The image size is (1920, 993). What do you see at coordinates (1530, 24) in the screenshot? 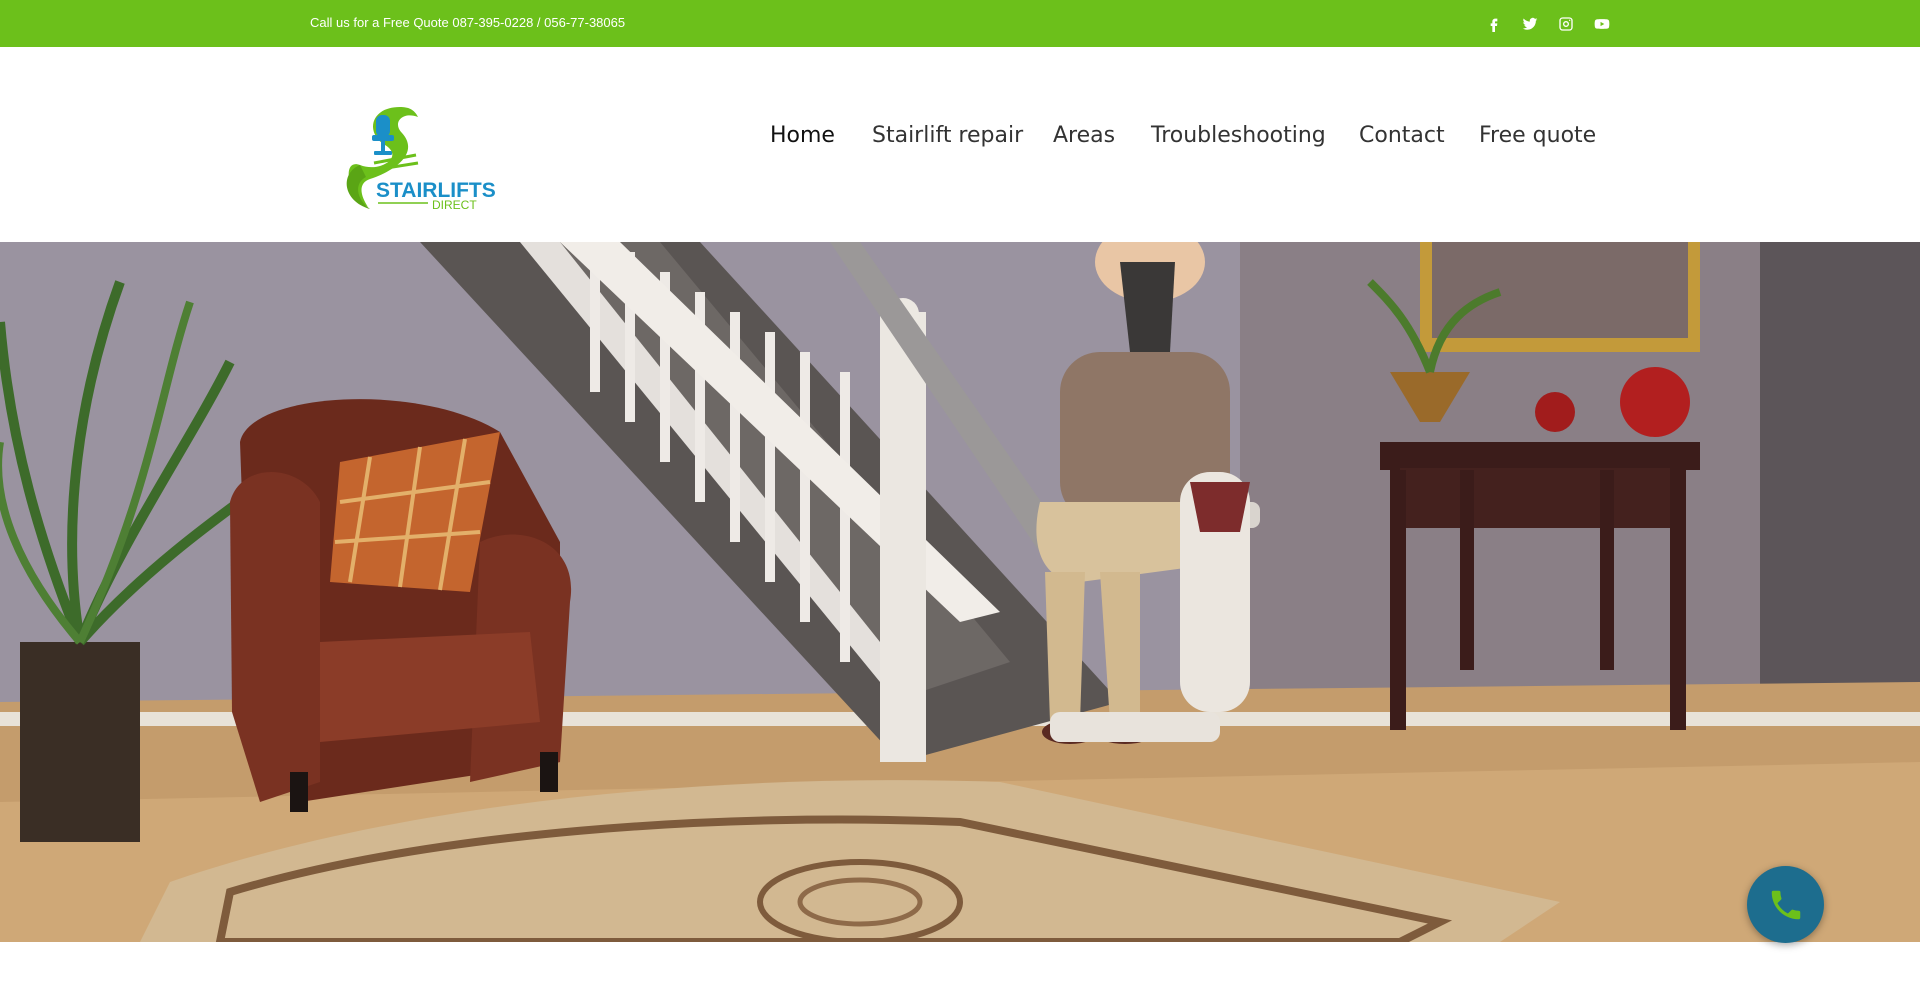
I see `twitter-icon` at bounding box center [1530, 24].